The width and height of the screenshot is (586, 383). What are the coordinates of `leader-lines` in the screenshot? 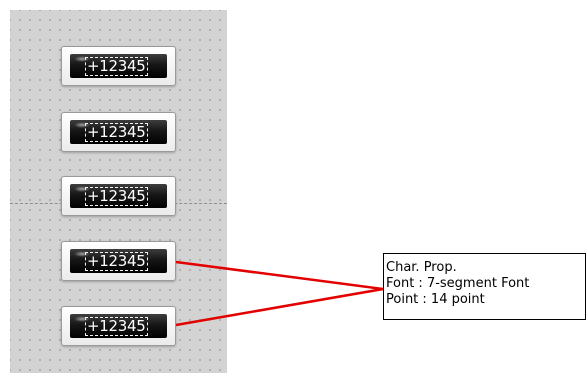 It's located at (279, 293).